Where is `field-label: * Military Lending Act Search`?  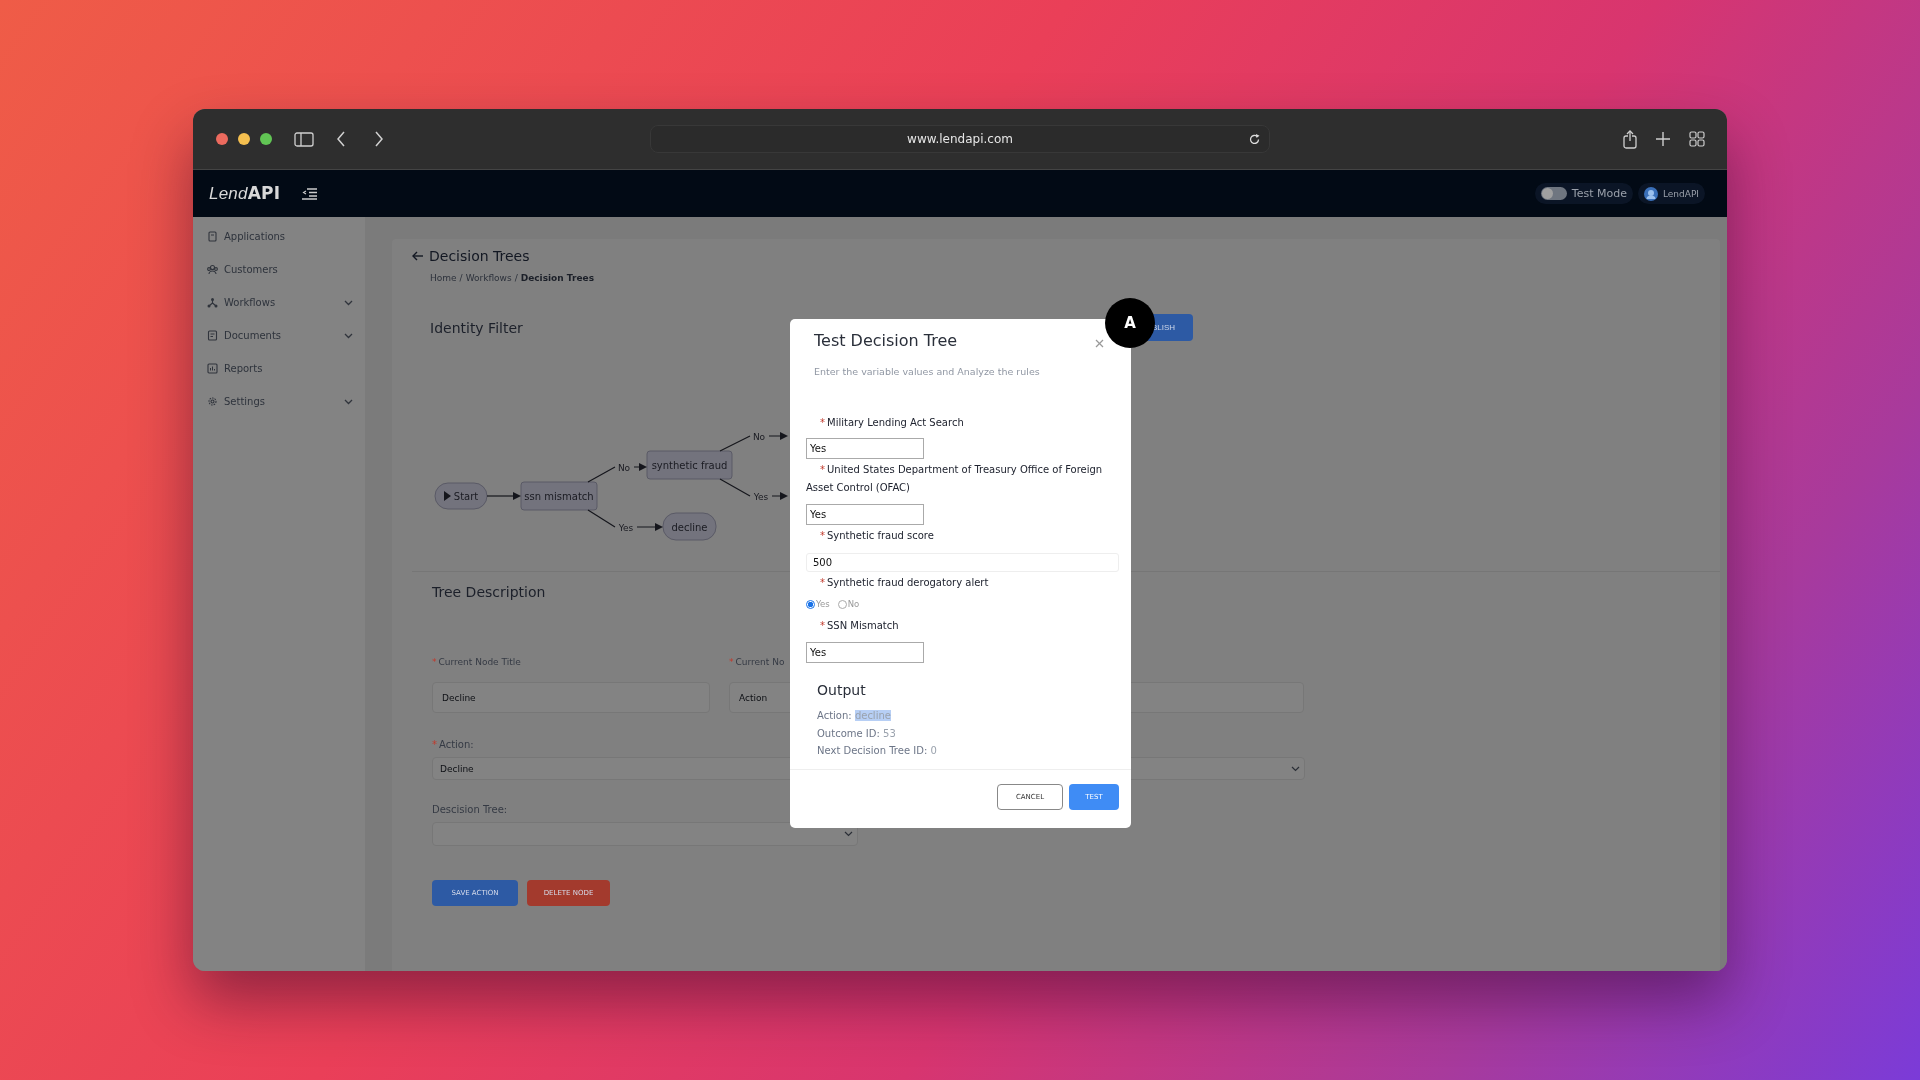
field-label: * Military Lending Act Search is located at coordinates (892, 423).